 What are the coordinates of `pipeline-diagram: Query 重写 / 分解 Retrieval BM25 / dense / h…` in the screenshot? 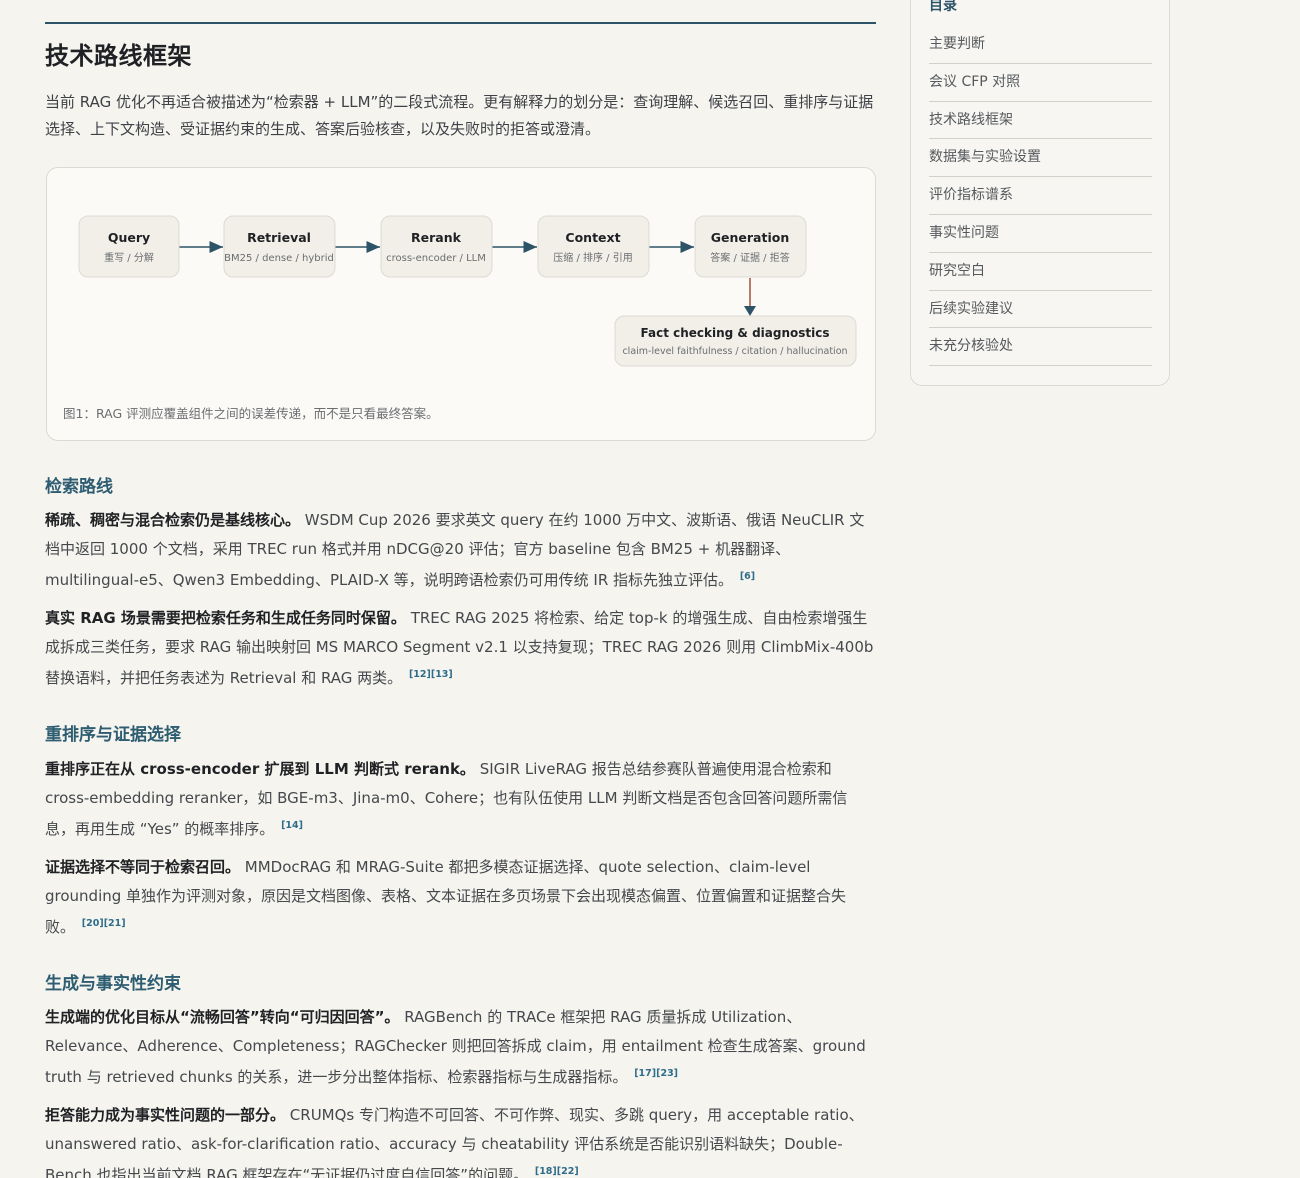 It's located at (467, 291).